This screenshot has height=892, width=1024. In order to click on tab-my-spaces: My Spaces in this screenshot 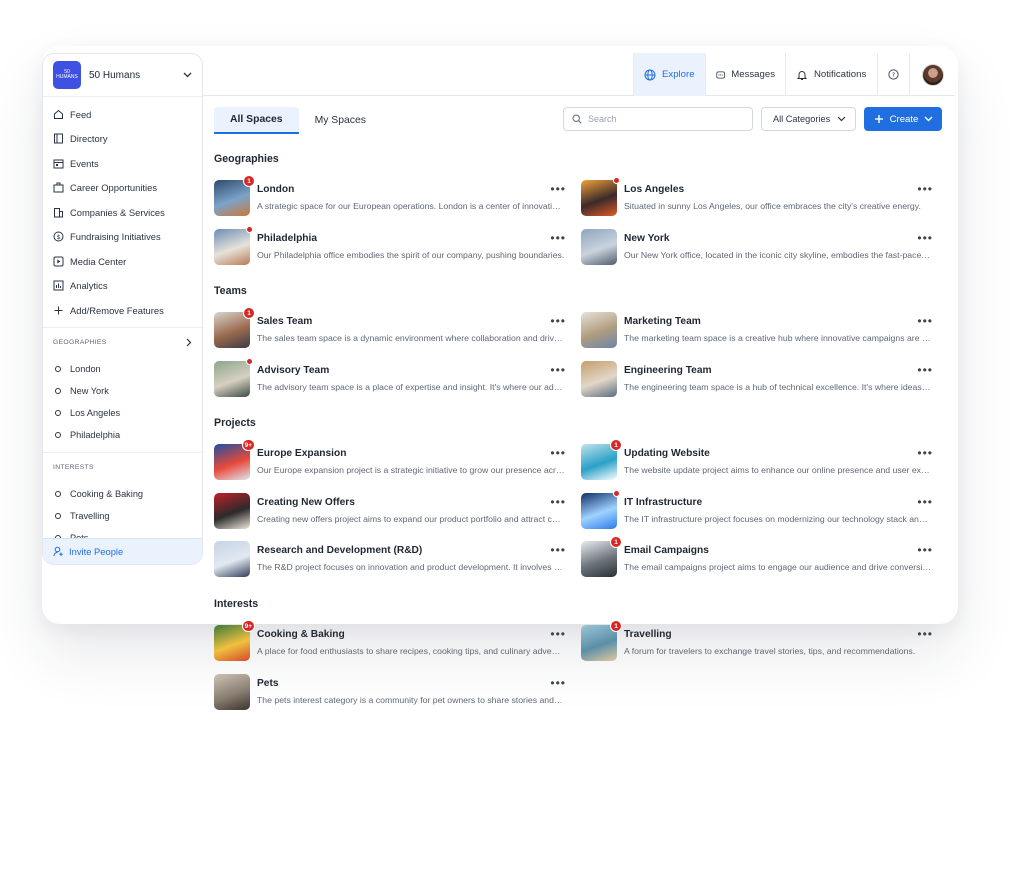, I will do `click(340, 120)`.